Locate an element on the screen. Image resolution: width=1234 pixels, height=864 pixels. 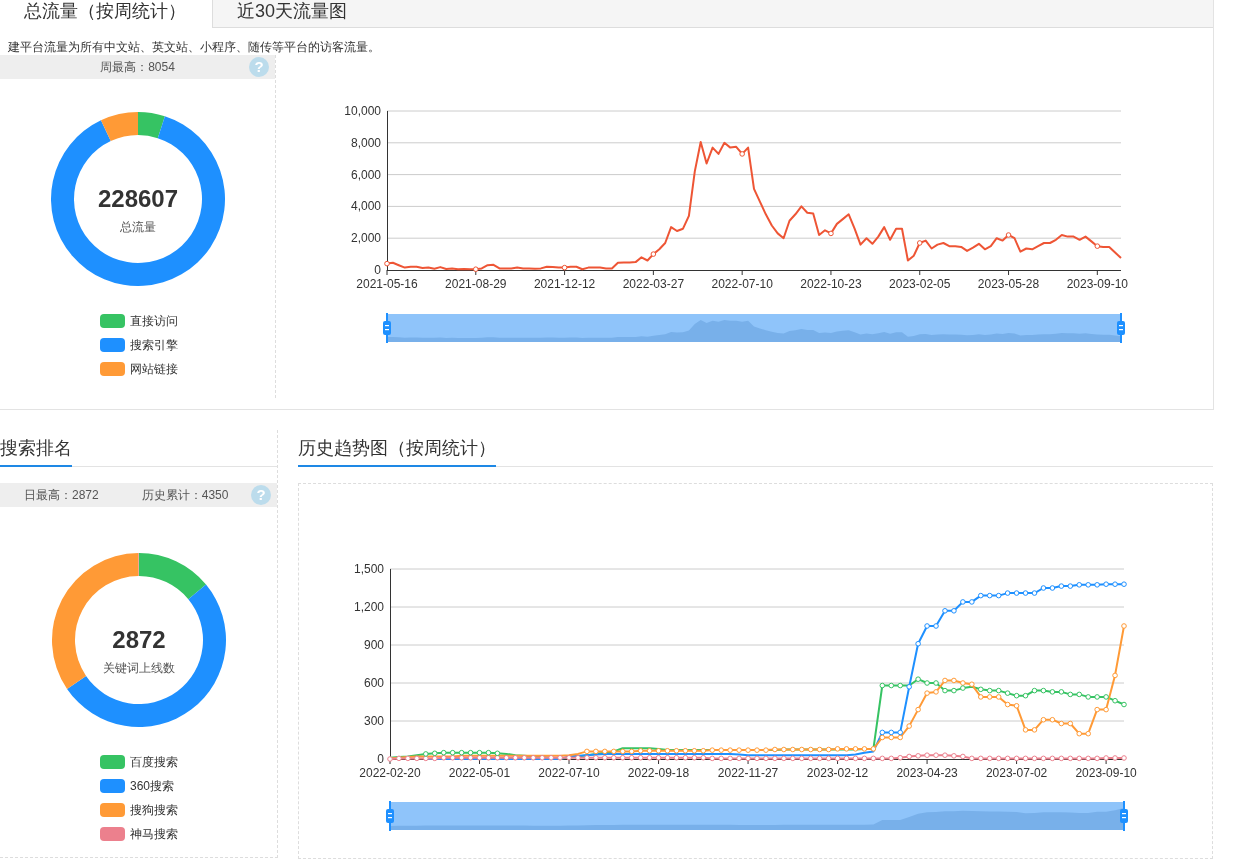
axis-label: 2023-02-05 is located at coordinates (920, 284).